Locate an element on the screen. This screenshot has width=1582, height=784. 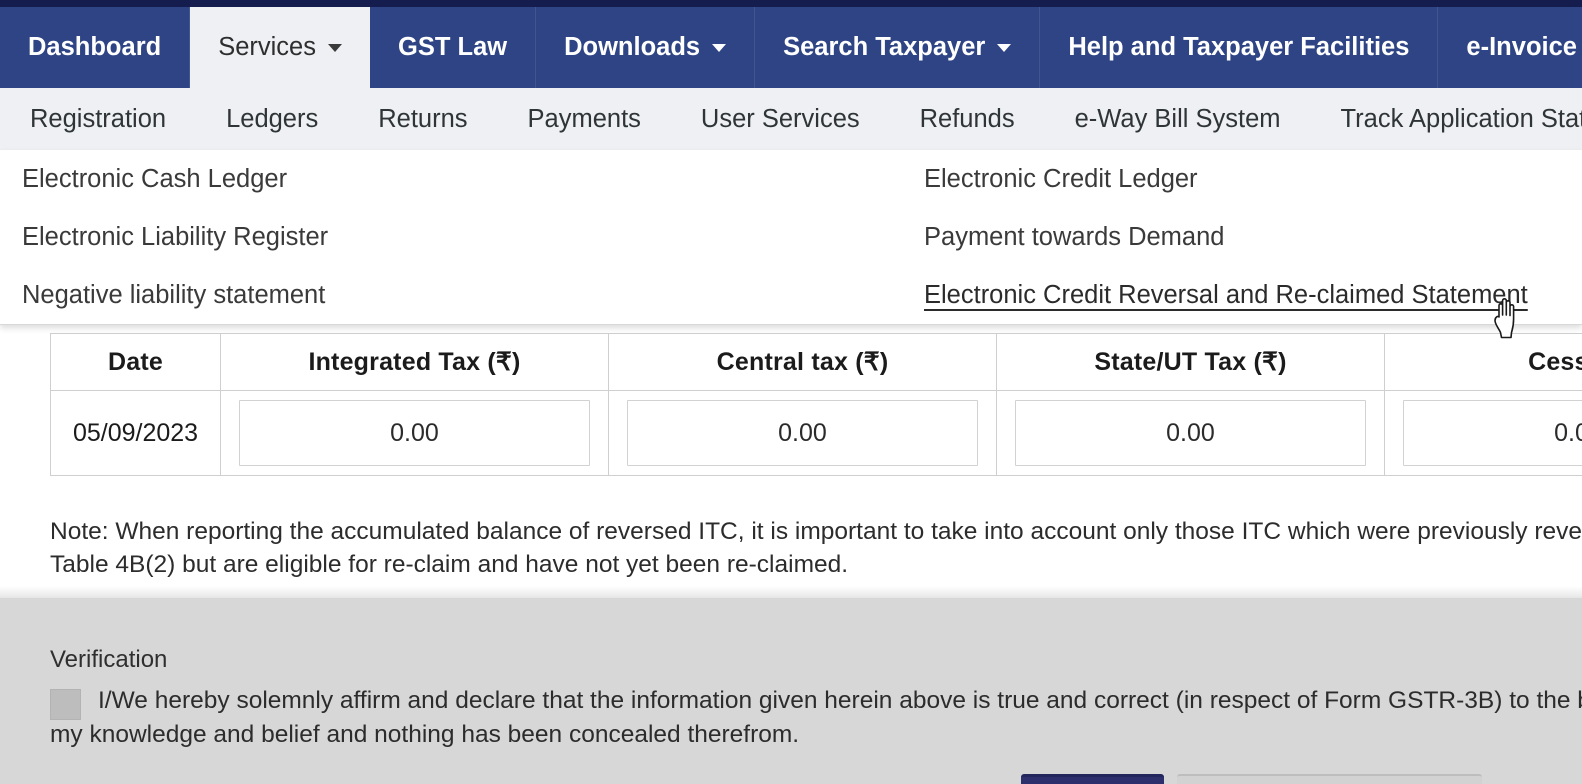
cell-cess: 0.00 is located at coordinates (1483, 433).